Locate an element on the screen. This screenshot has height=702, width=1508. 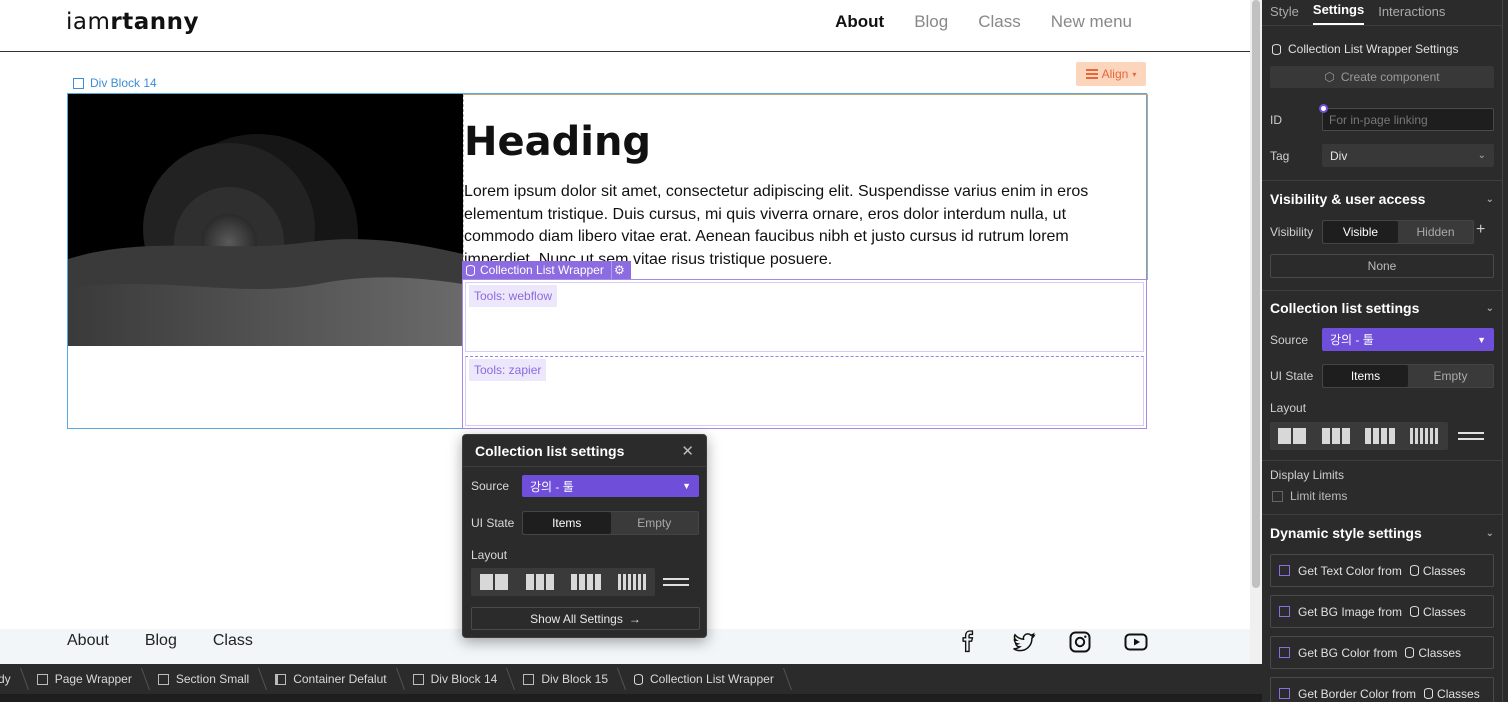
collection-item: Tools: webflow is located at coordinates (804, 317).